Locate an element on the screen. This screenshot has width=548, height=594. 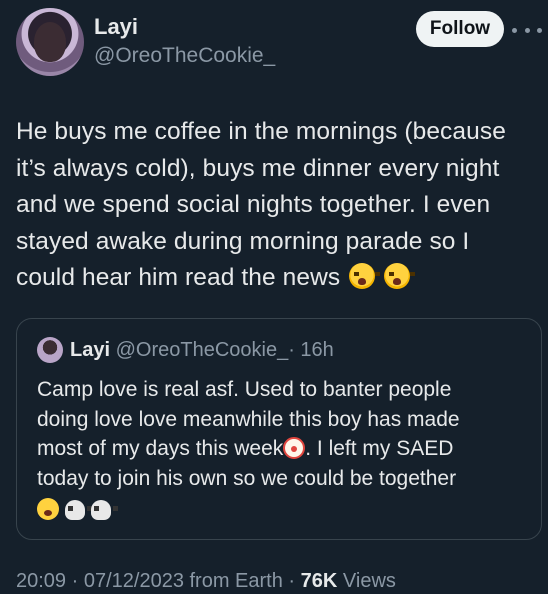
clown-face-emoji-icon is located at coordinates (294, 448).